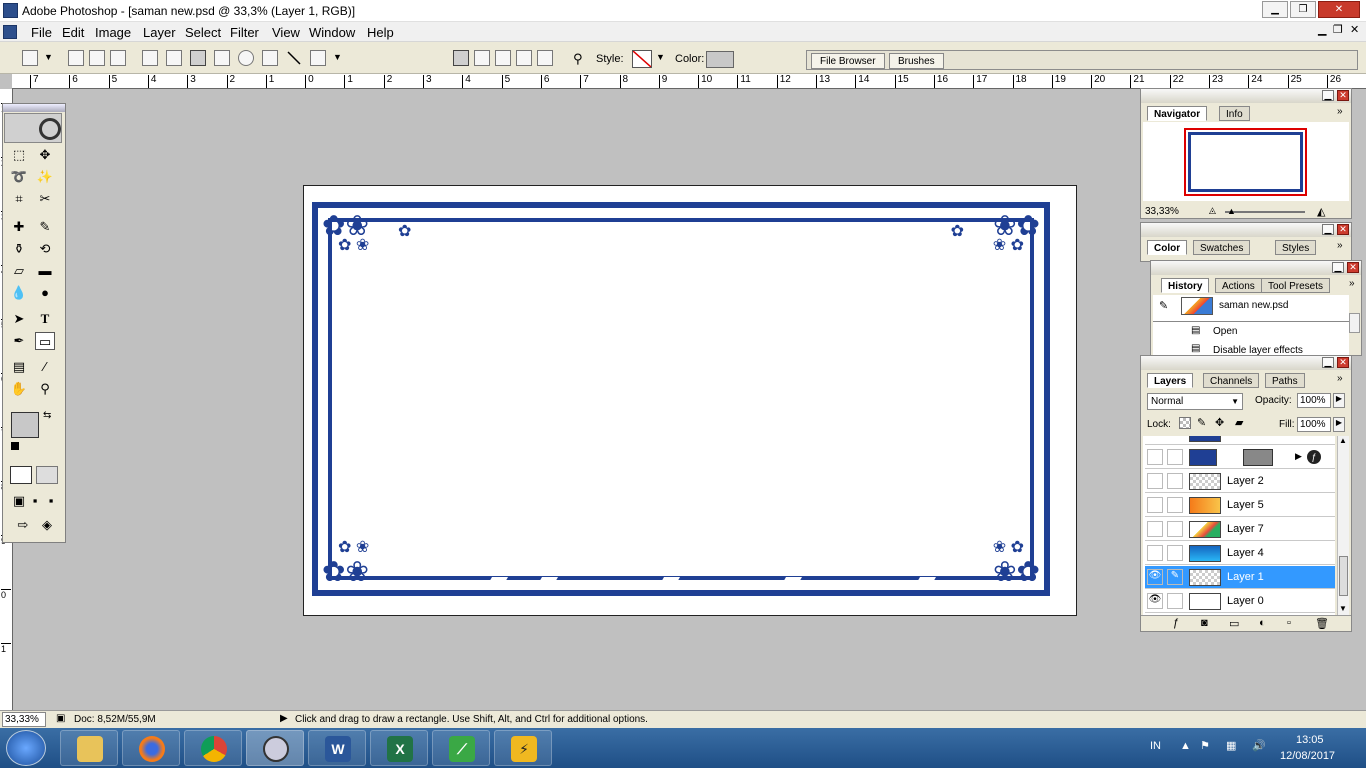  Describe the element at coordinates (1343, 526) in the screenshot. I see `layers-scrollbar: ▲ ▼` at that location.